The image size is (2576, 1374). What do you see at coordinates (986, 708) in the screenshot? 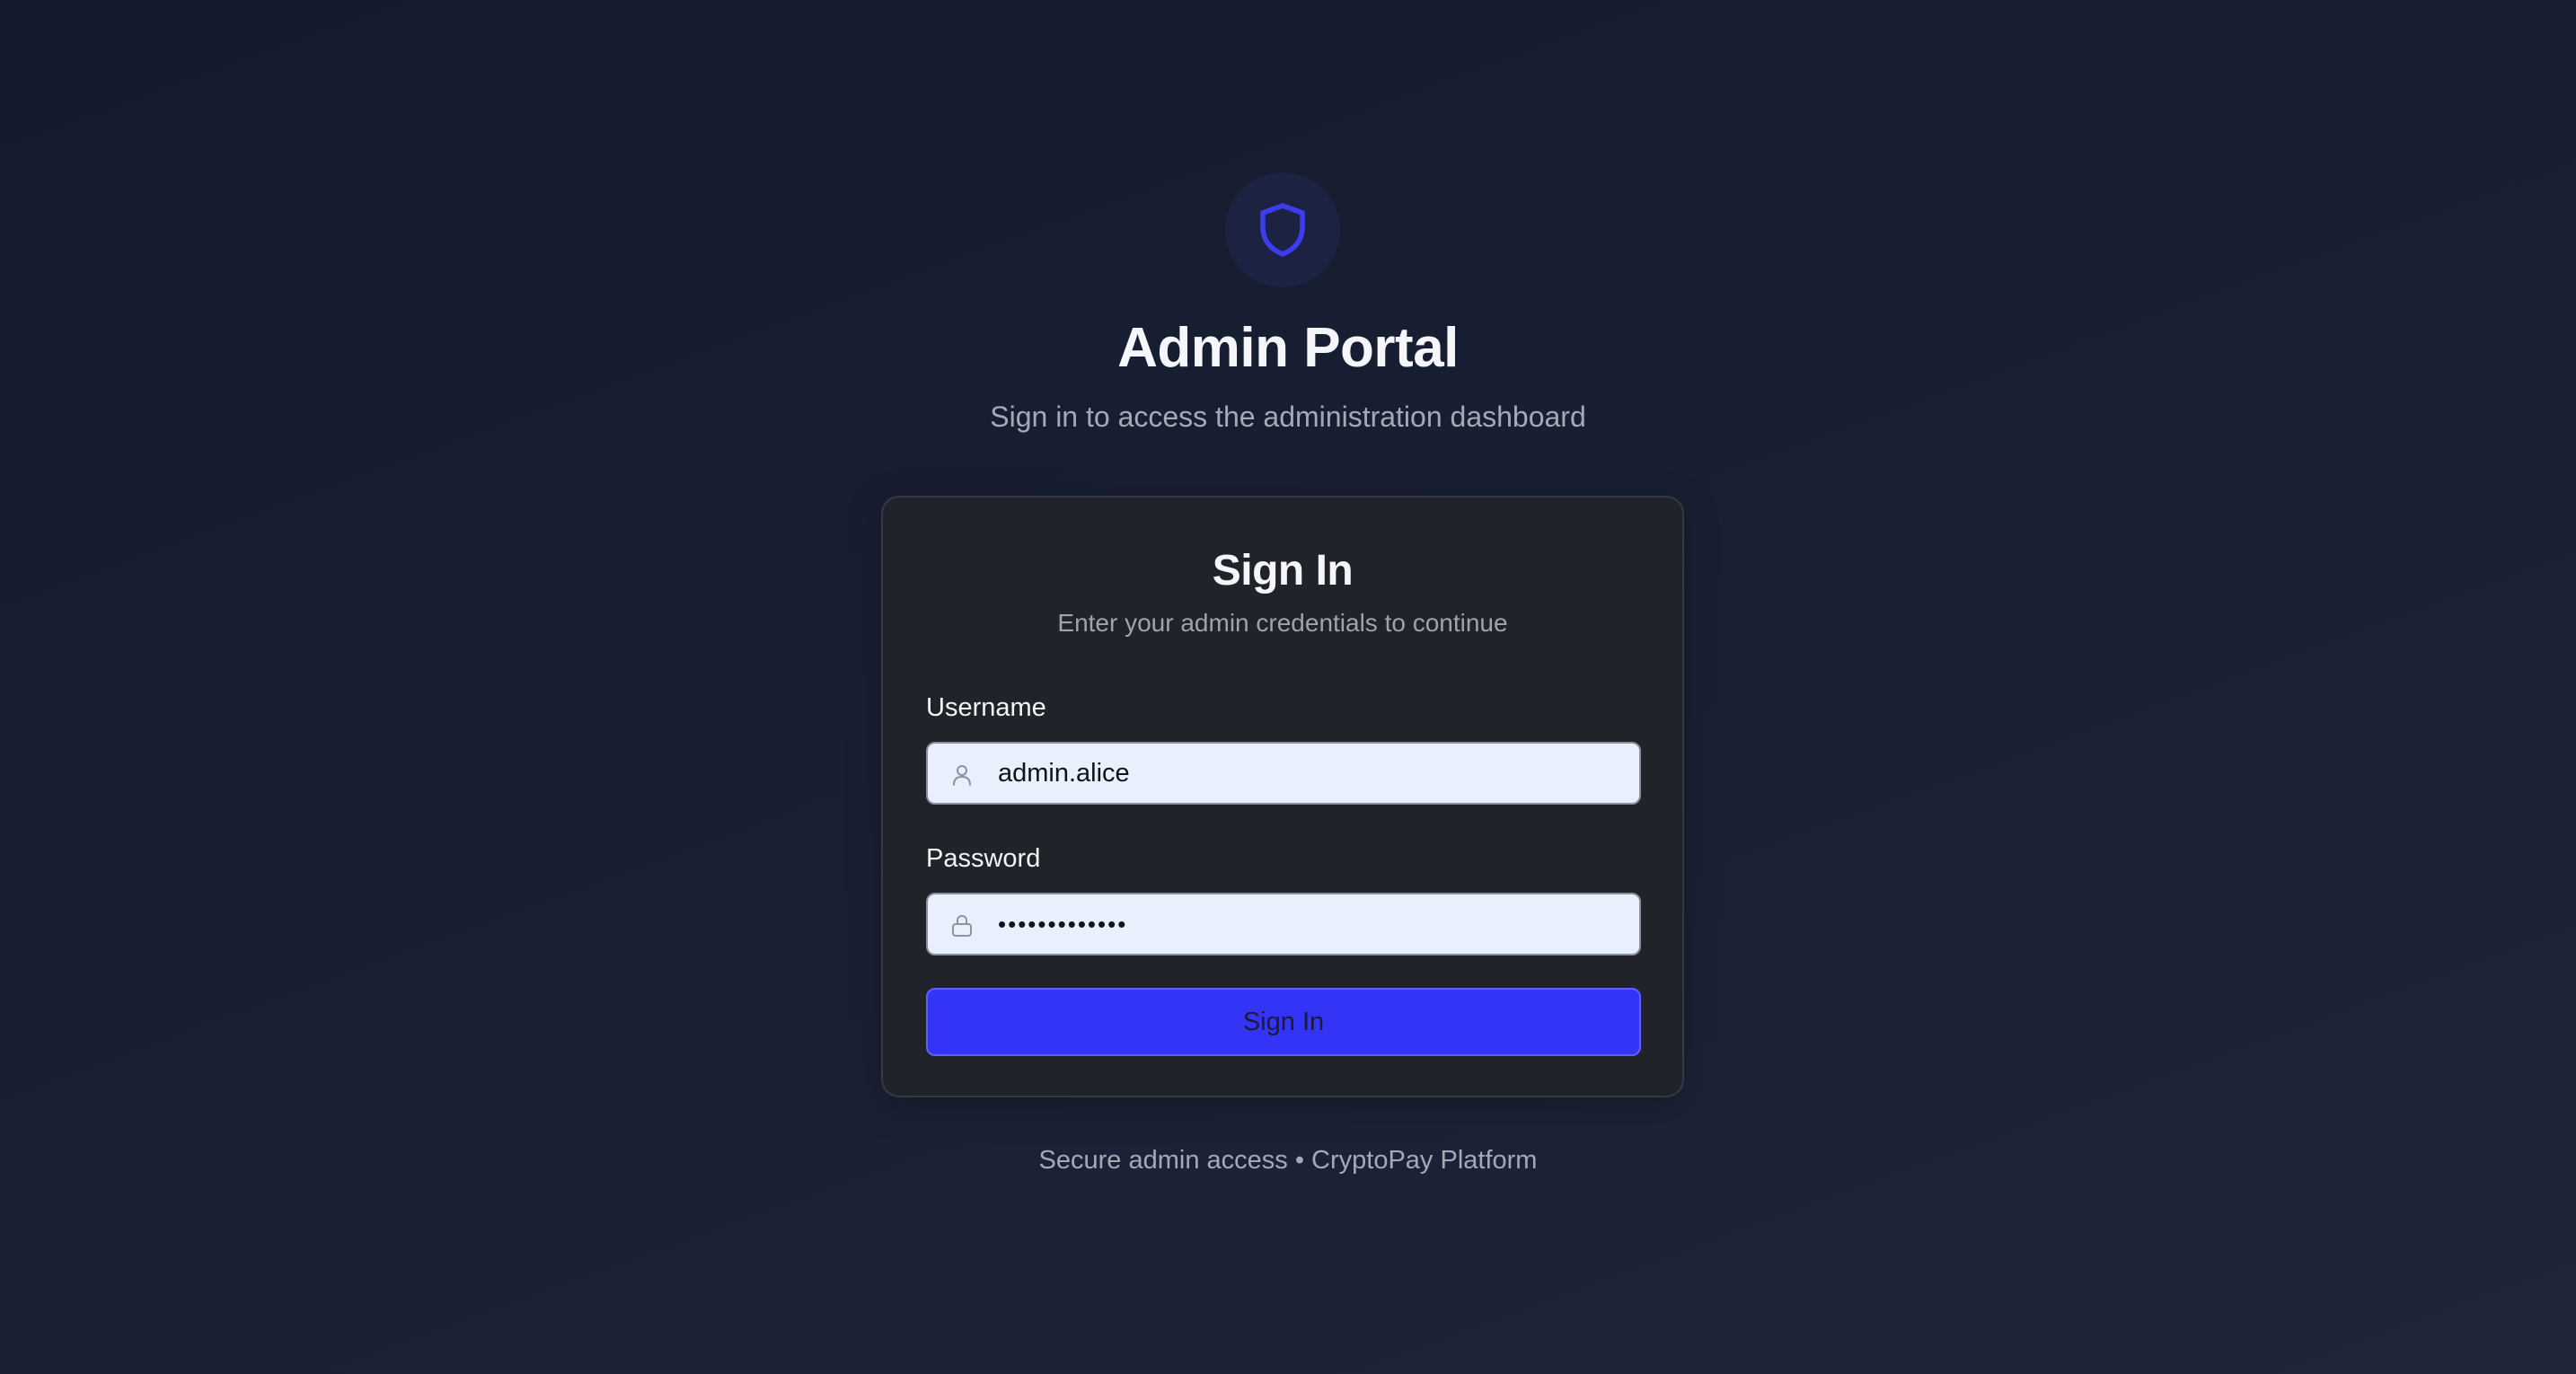
I see `username-label: Username` at bounding box center [986, 708].